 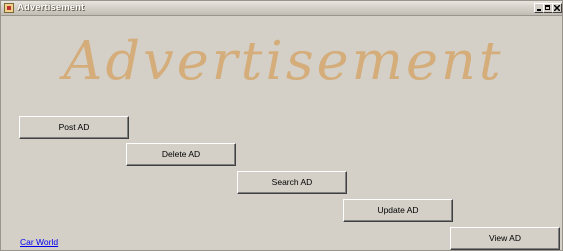 I want to click on search-ad-button: Search AD, so click(x=292, y=182).